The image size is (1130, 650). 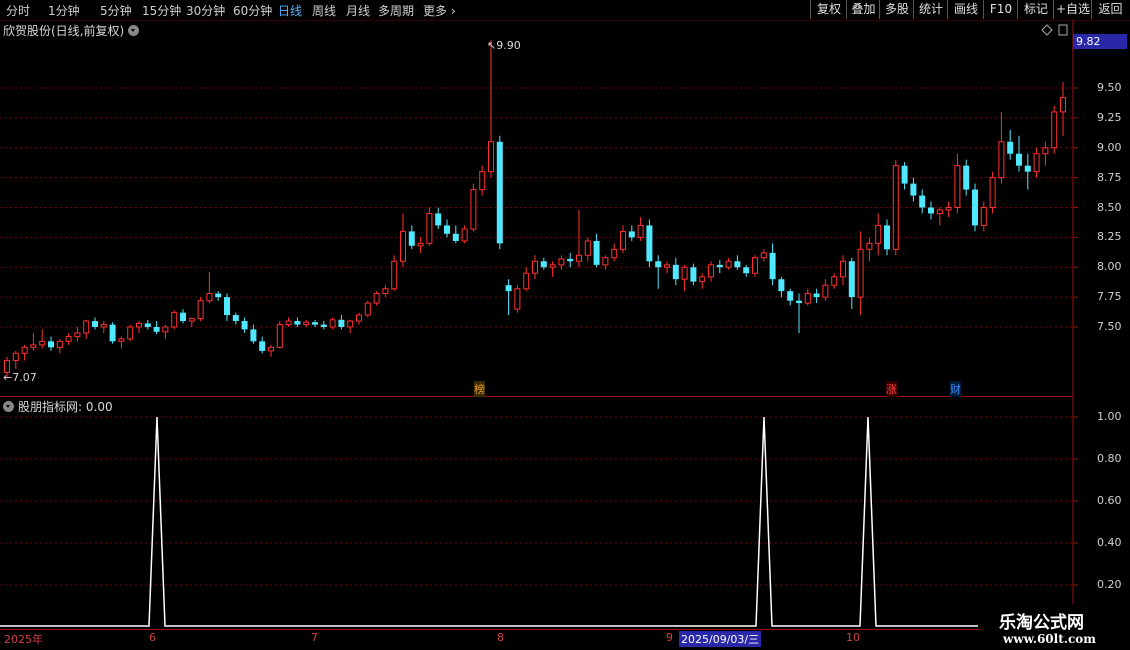 What do you see at coordinates (500, 637) in the screenshot?
I see `date-label: 8` at bounding box center [500, 637].